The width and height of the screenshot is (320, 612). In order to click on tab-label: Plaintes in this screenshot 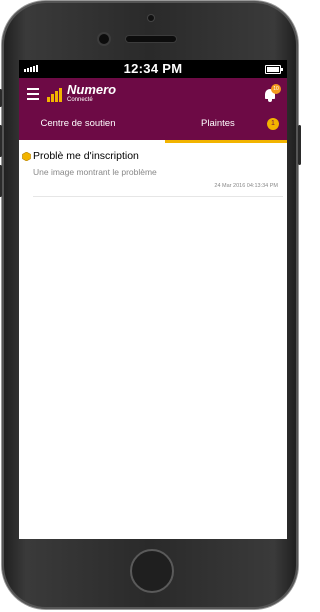, I will do `click(218, 123)`.